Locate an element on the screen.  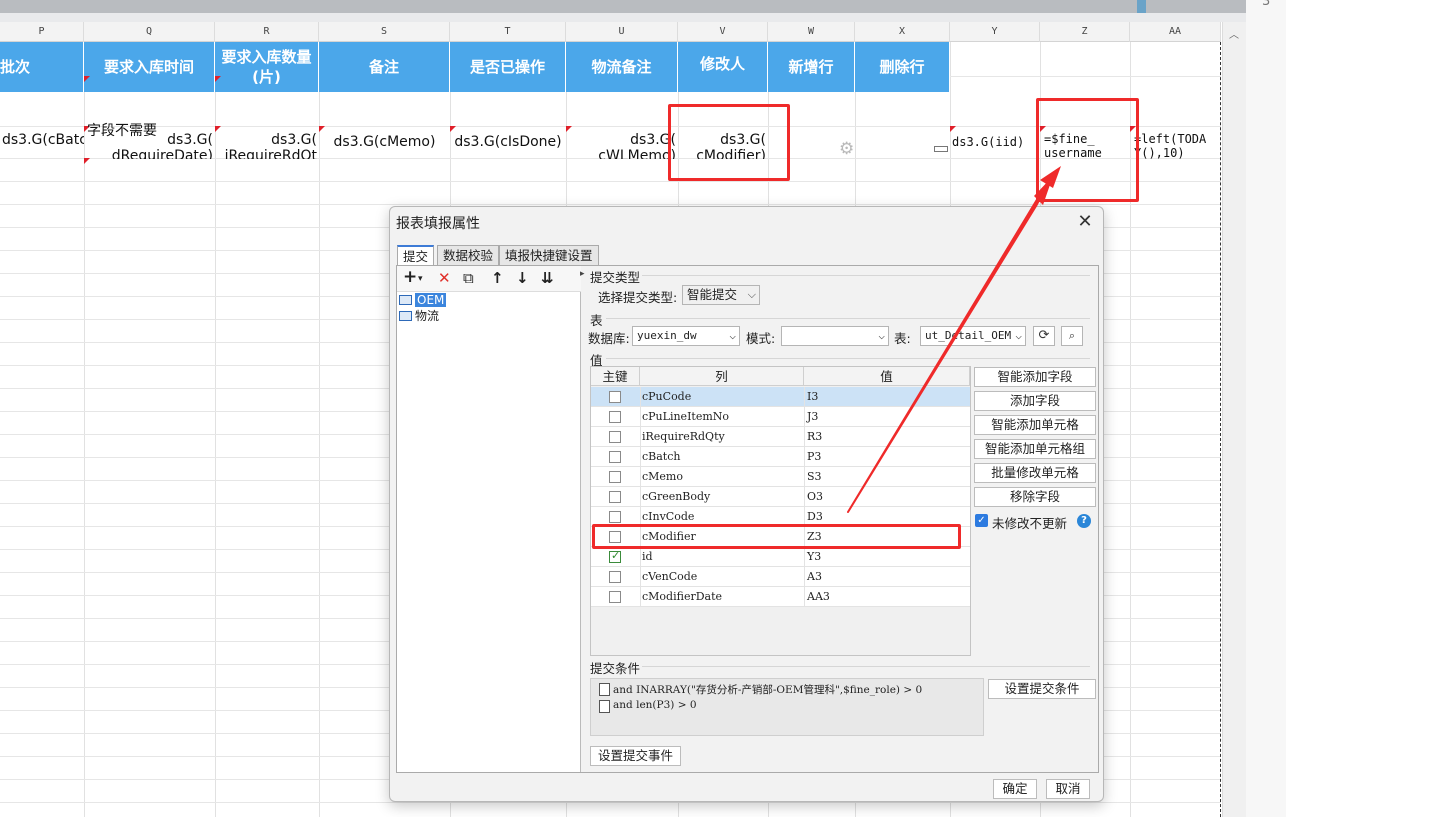
database-select: yuexin_dw ⌵ is located at coordinates (686, 336).